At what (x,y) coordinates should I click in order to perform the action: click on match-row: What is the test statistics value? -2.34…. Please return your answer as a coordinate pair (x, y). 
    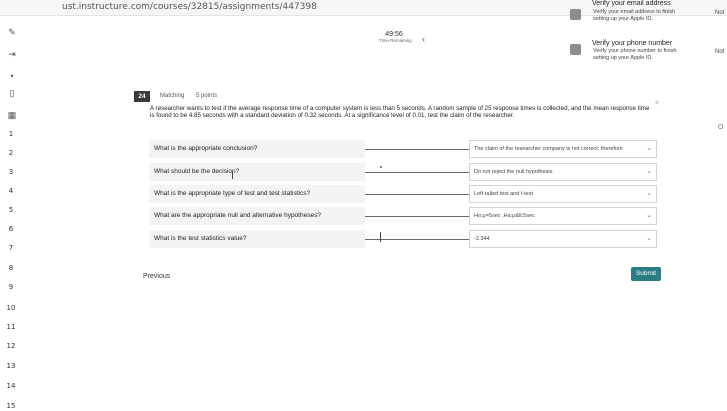
    Looking at the image, I should click on (405, 239).